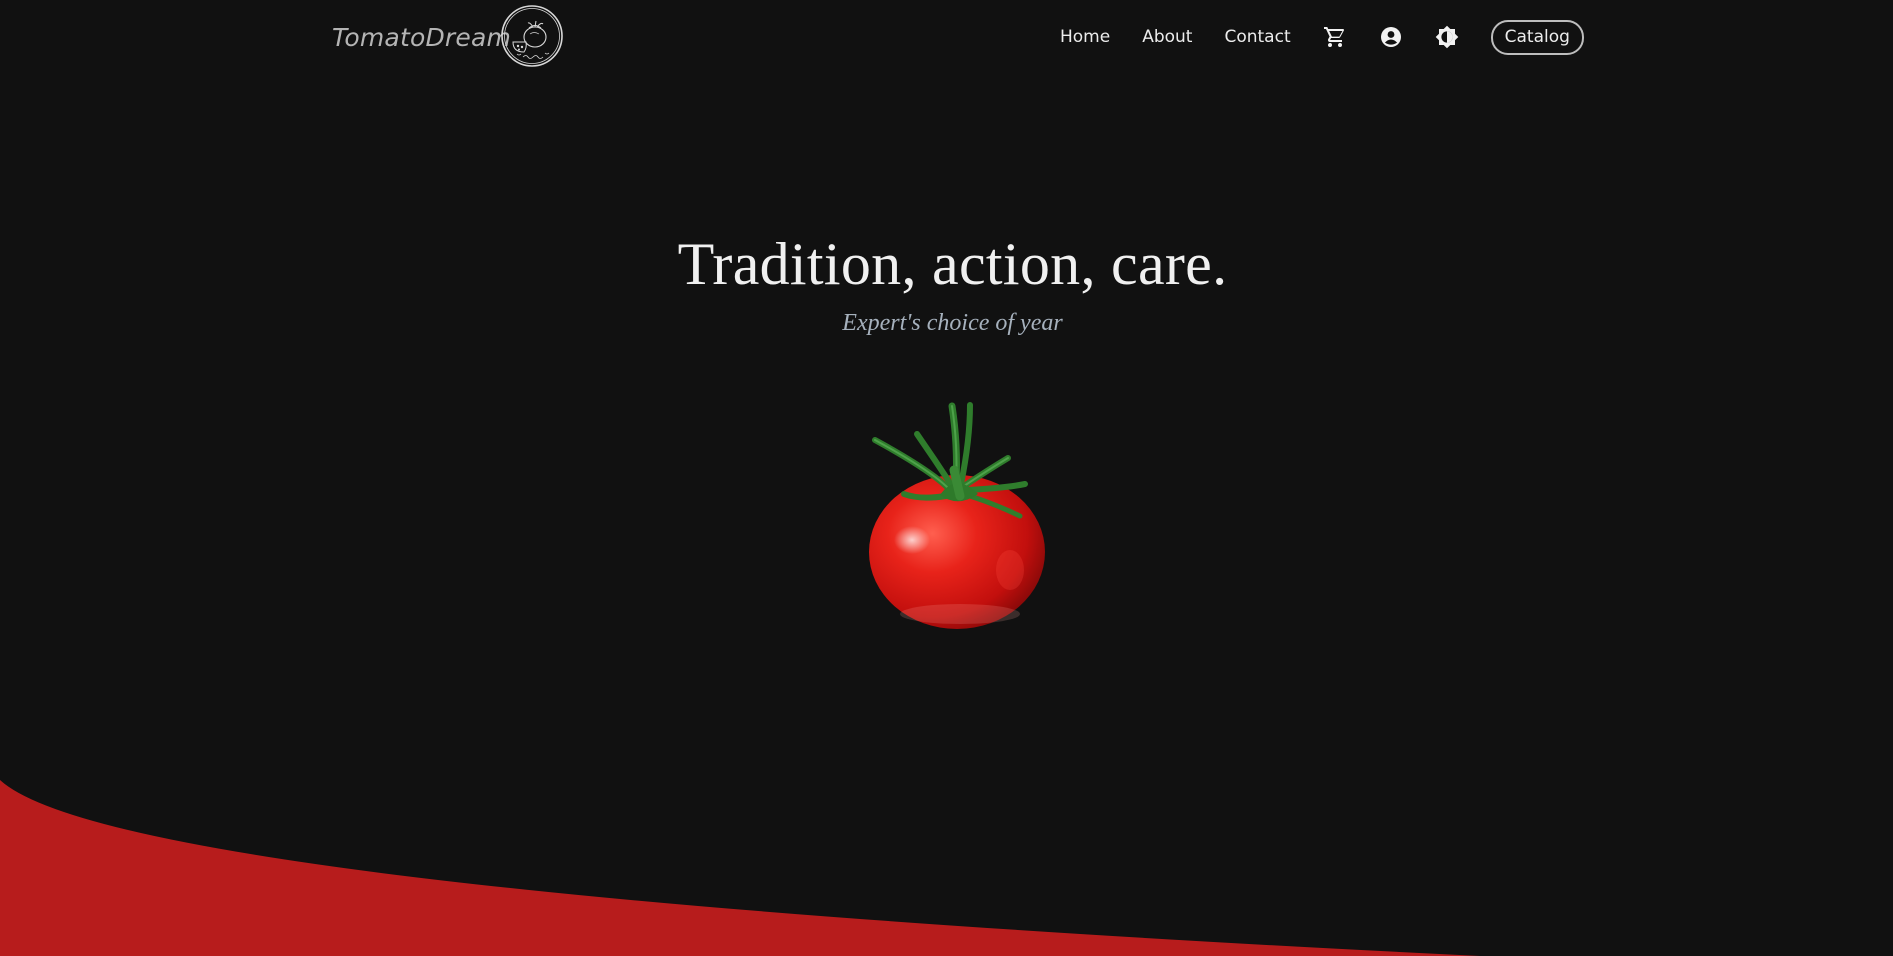 Image resolution: width=1893 pixels, height=956 pixels. I want to click on account-circle-icon, so click(1391, 37).